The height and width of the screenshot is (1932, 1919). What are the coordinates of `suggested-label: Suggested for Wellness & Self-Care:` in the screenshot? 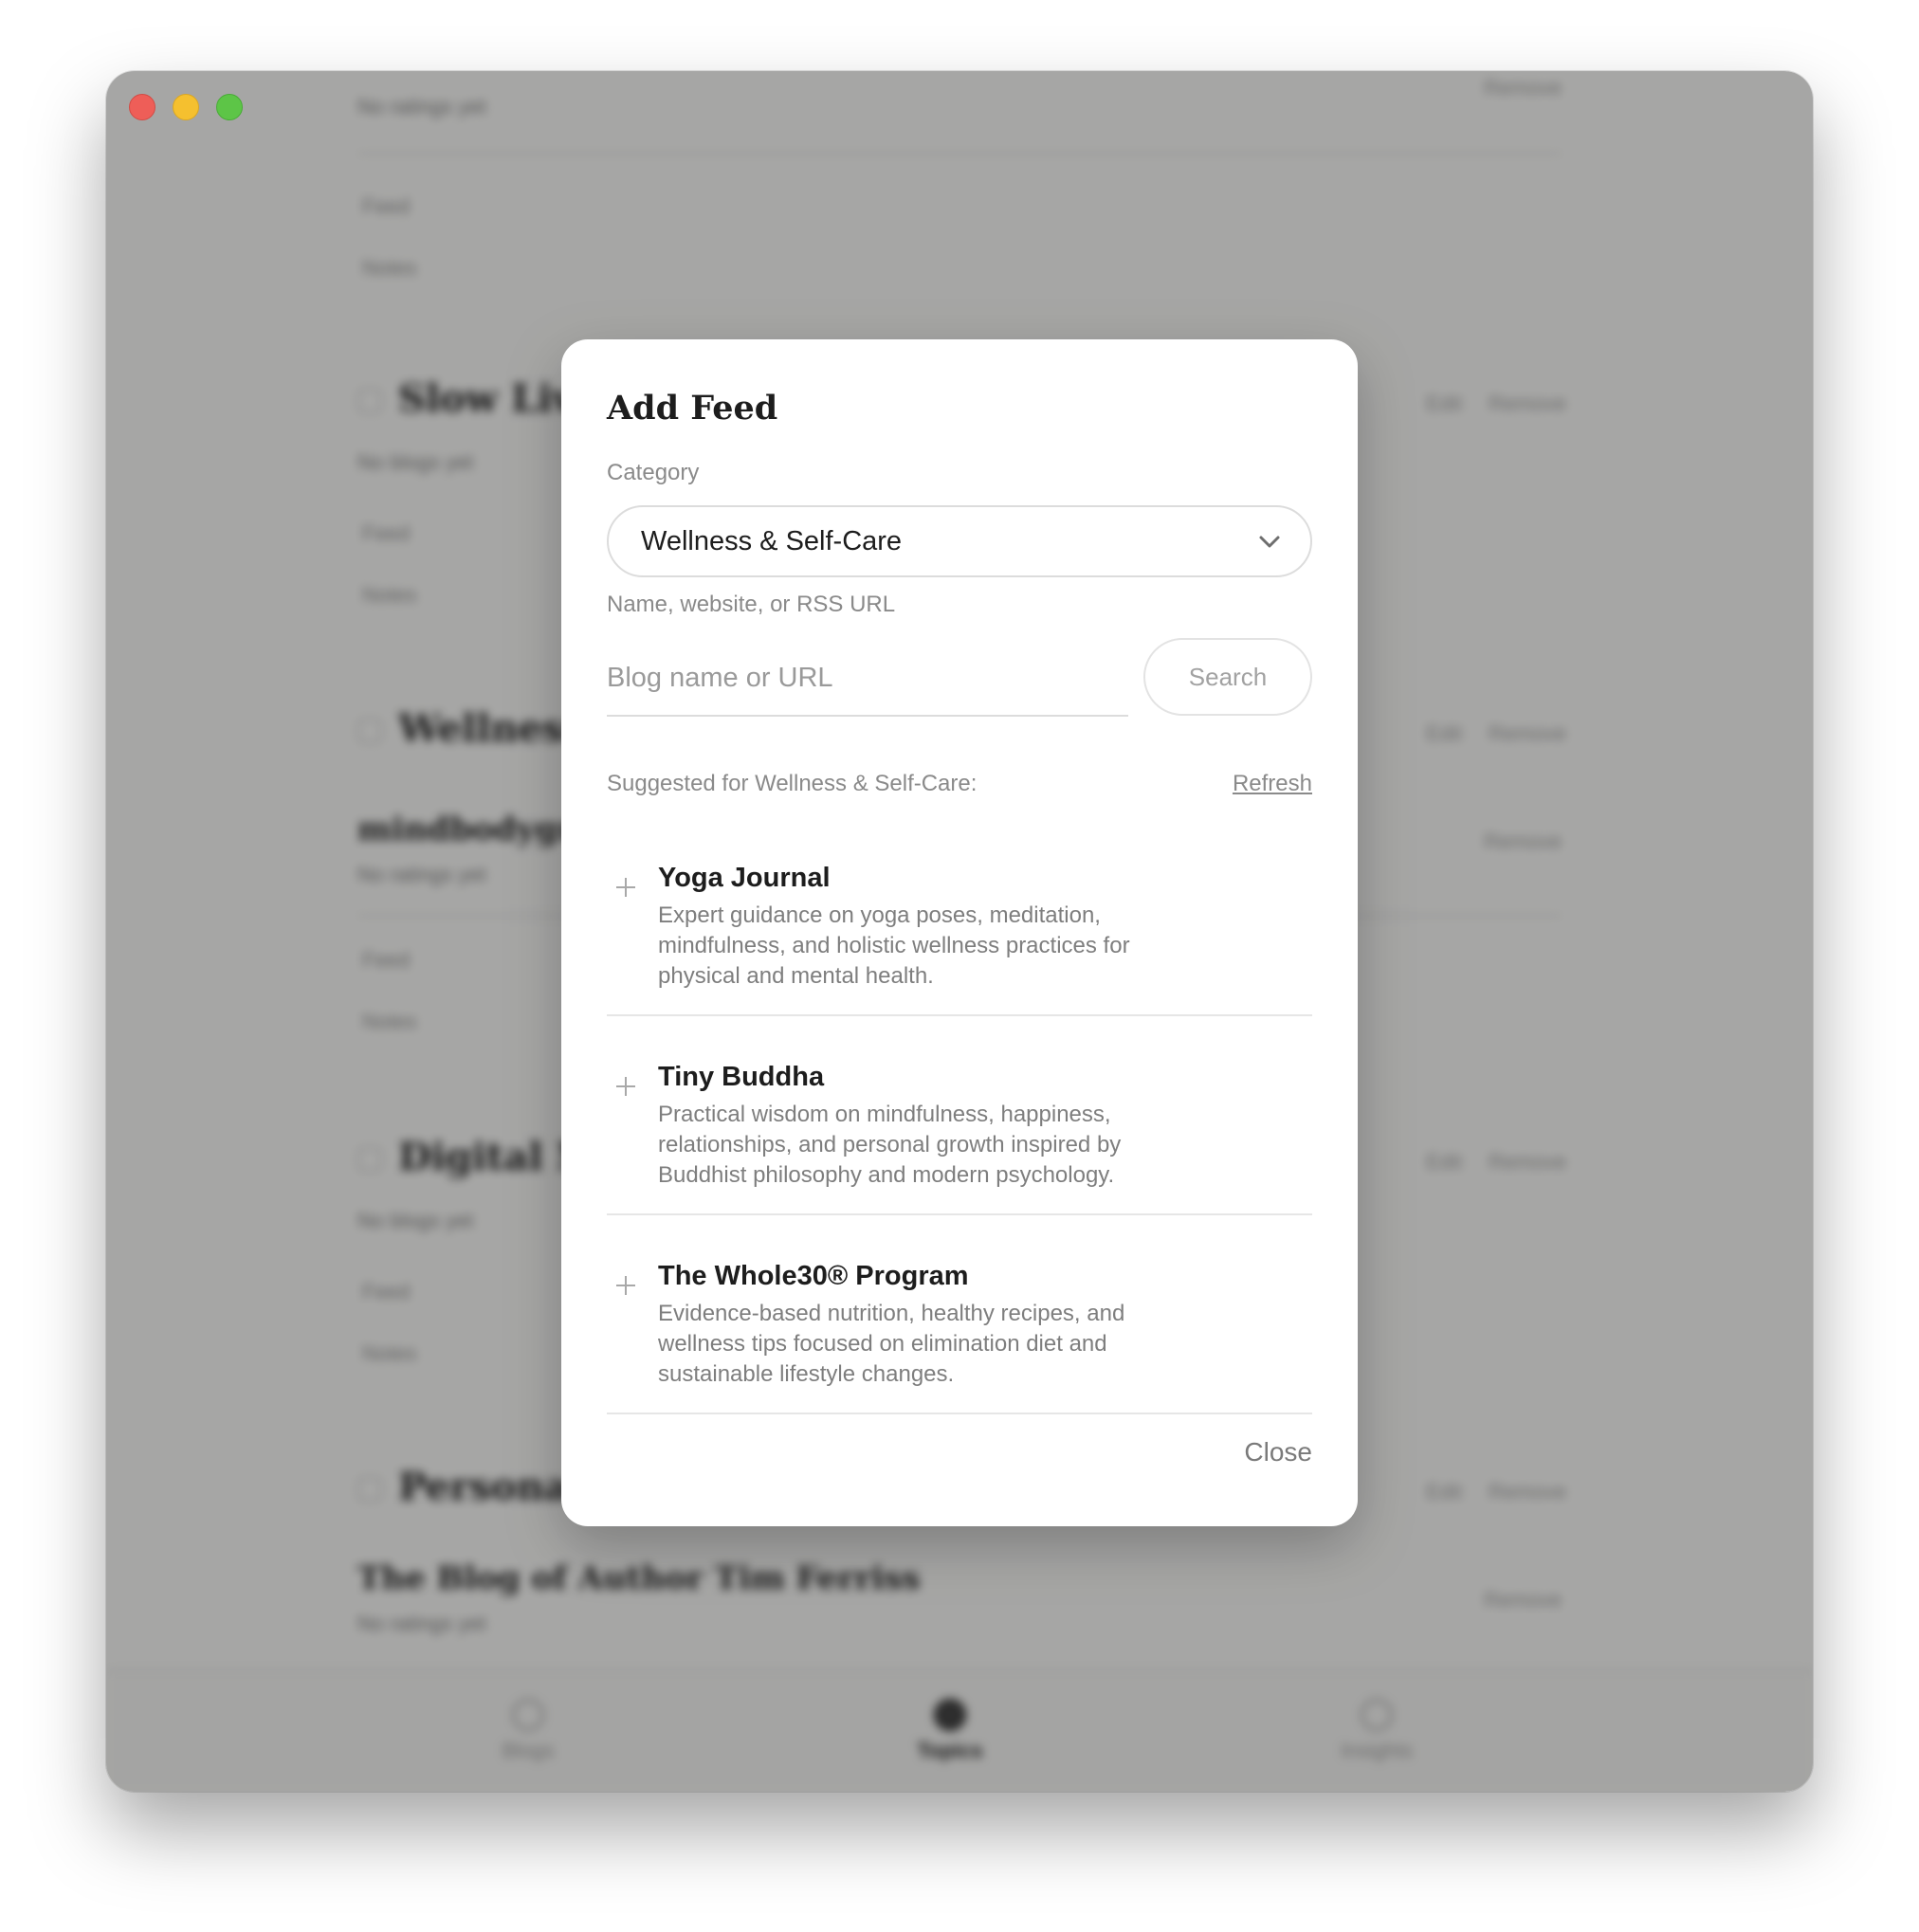 It's located at (793, 784).